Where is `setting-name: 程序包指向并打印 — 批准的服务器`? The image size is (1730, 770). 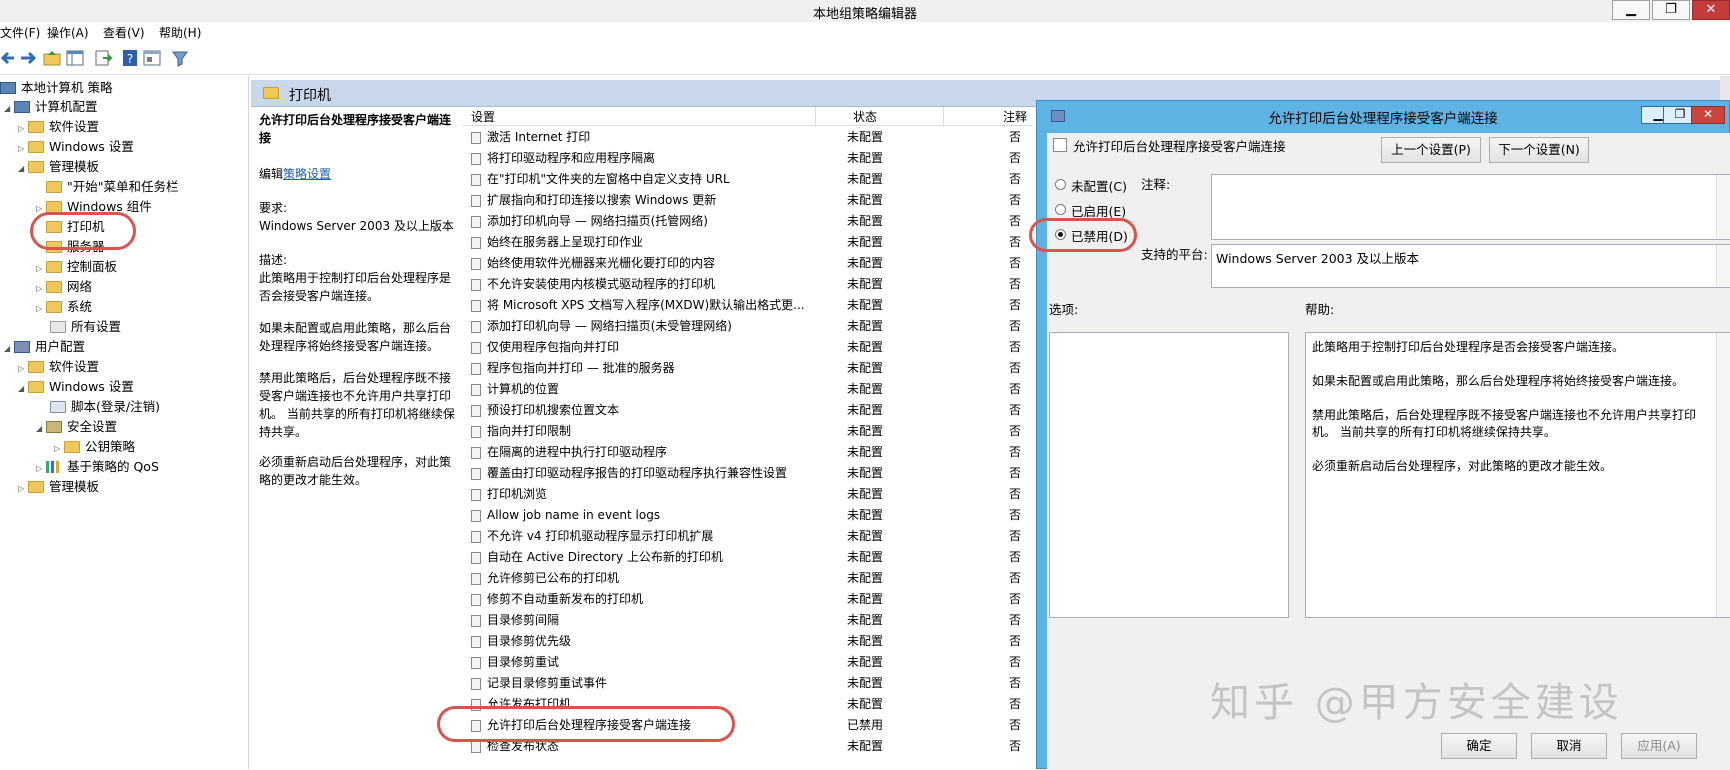
setting-name: 程序包指向并打印 — 批准的服务器 is located at coordinates (581, 368).